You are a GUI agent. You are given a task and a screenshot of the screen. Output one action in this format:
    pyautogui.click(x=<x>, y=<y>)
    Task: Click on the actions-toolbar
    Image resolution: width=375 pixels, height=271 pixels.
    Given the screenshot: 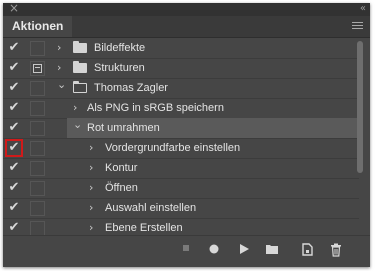 What is the action you would take?
    pyautogui.click(x=186, y=251)
    